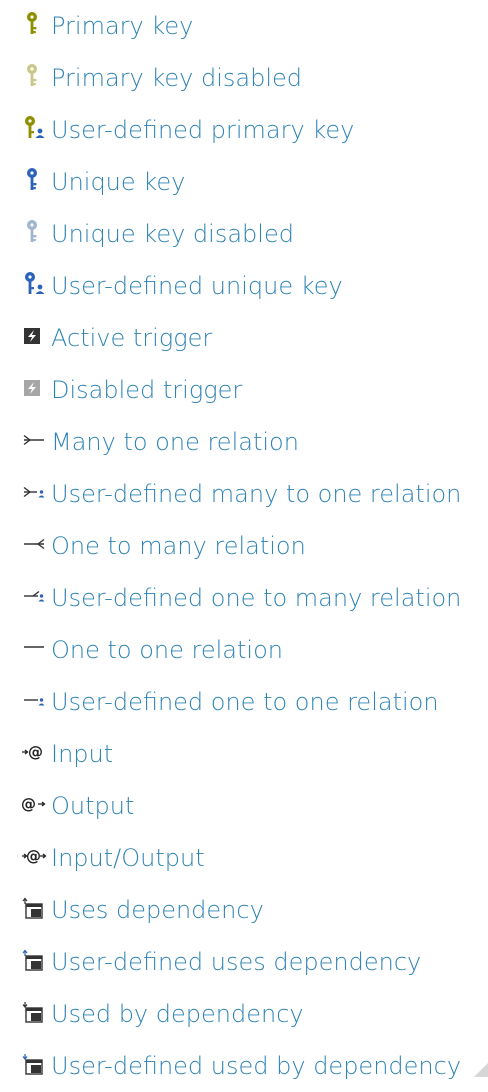 The height and width of the screenshot is (1092, 488). What do you see at coordinates (157, 910) in the screenshot?
I see `legend-label: Uses dependency` at bounding box center [157, 910].